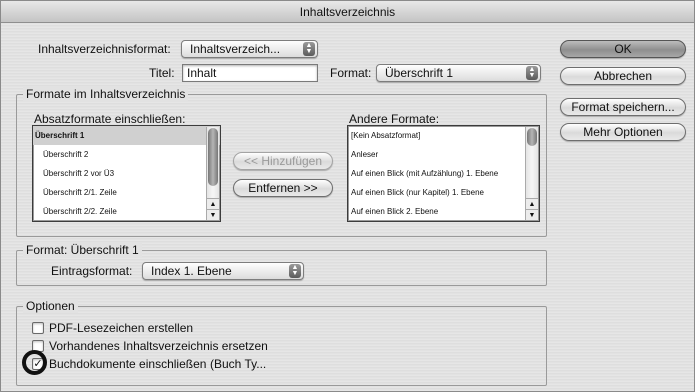 The width and height of the screenshot is (695, 392). What do you see at coordinates (250, 73) in the screenshot?
I see `title-field: Inhalt` at bounding box center [250, 73].